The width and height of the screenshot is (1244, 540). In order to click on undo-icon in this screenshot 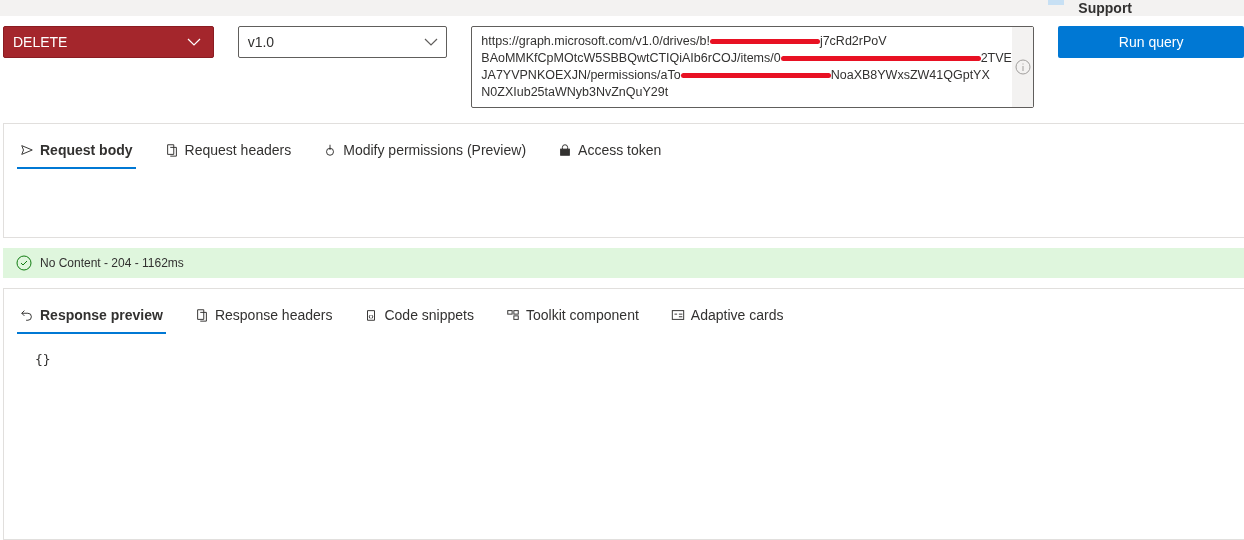, I will do `click(27, 315)`.